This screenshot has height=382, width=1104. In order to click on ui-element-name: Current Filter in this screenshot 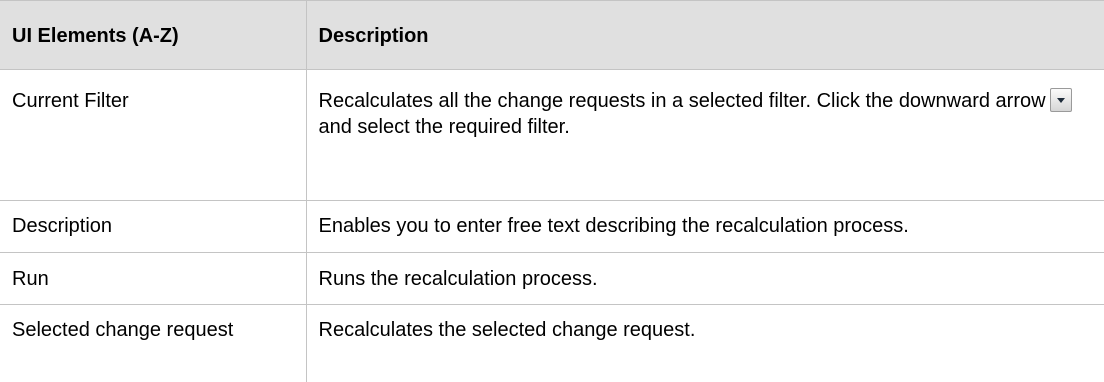, I will do `click(153, 135)`.